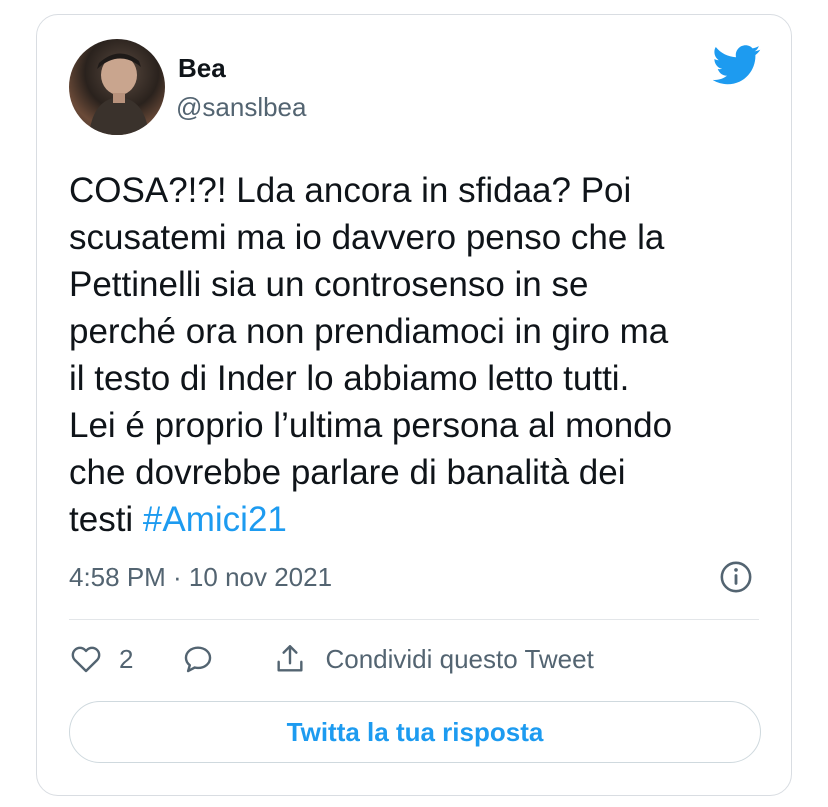 The image size is (828, 807). I want to click on share-button: Condividi questo Tweet, so click(433, 659).